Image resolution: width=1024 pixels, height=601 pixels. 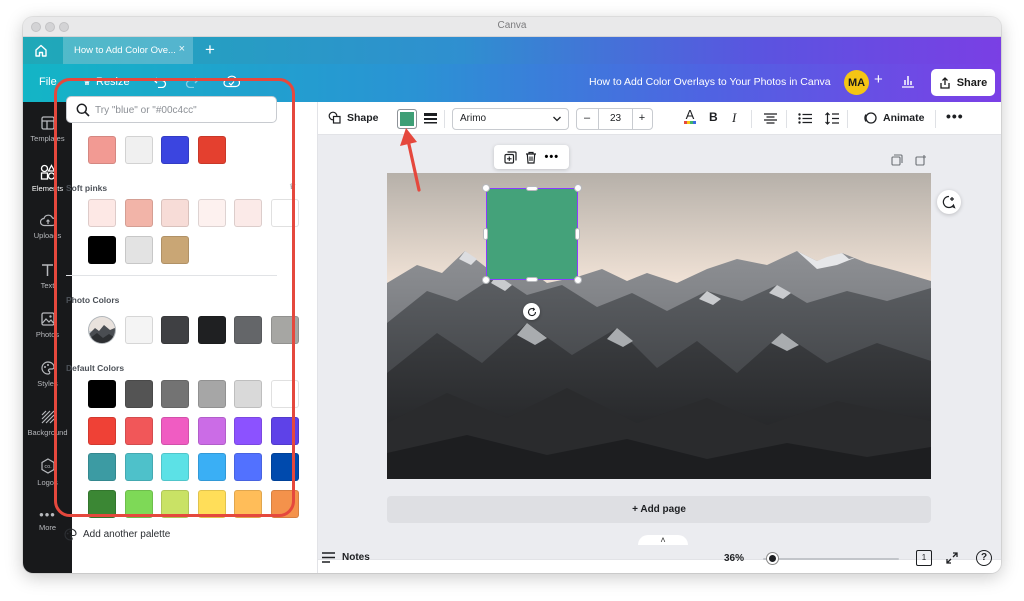 What do you see at coordinates (48, 82) in the screenshot?
I see `file-menu: File` at bounding box center [48, 82].